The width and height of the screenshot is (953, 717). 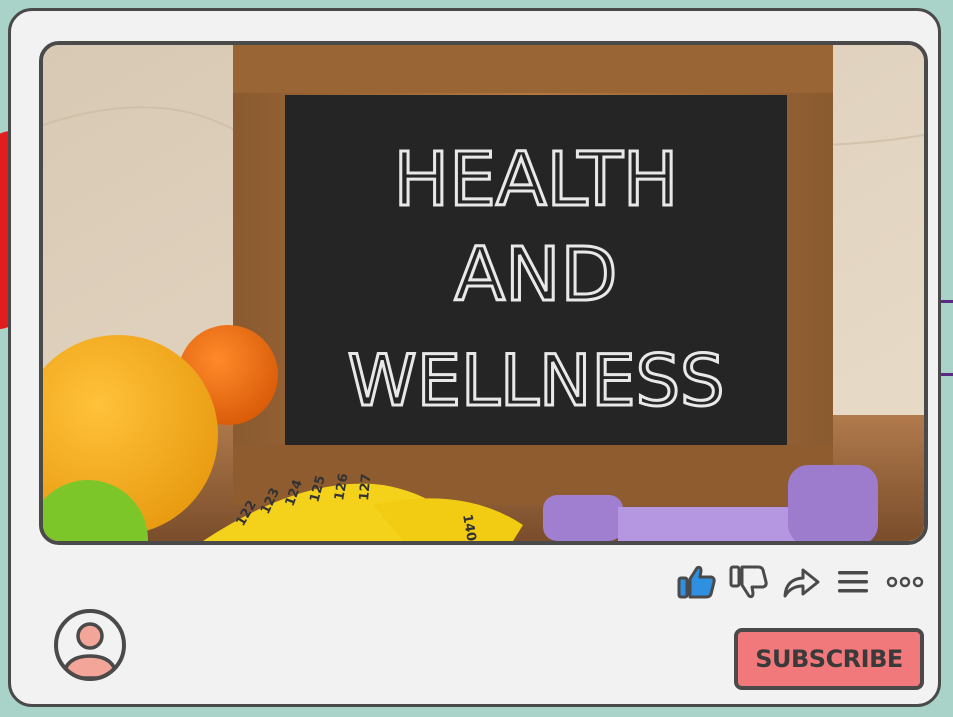 I want to click on share-button, so click(x=801, y=582).